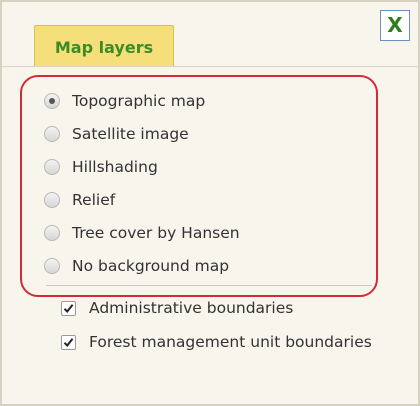  I want to click on radio-label: Tree cover by Hansen, so click(156, 233).